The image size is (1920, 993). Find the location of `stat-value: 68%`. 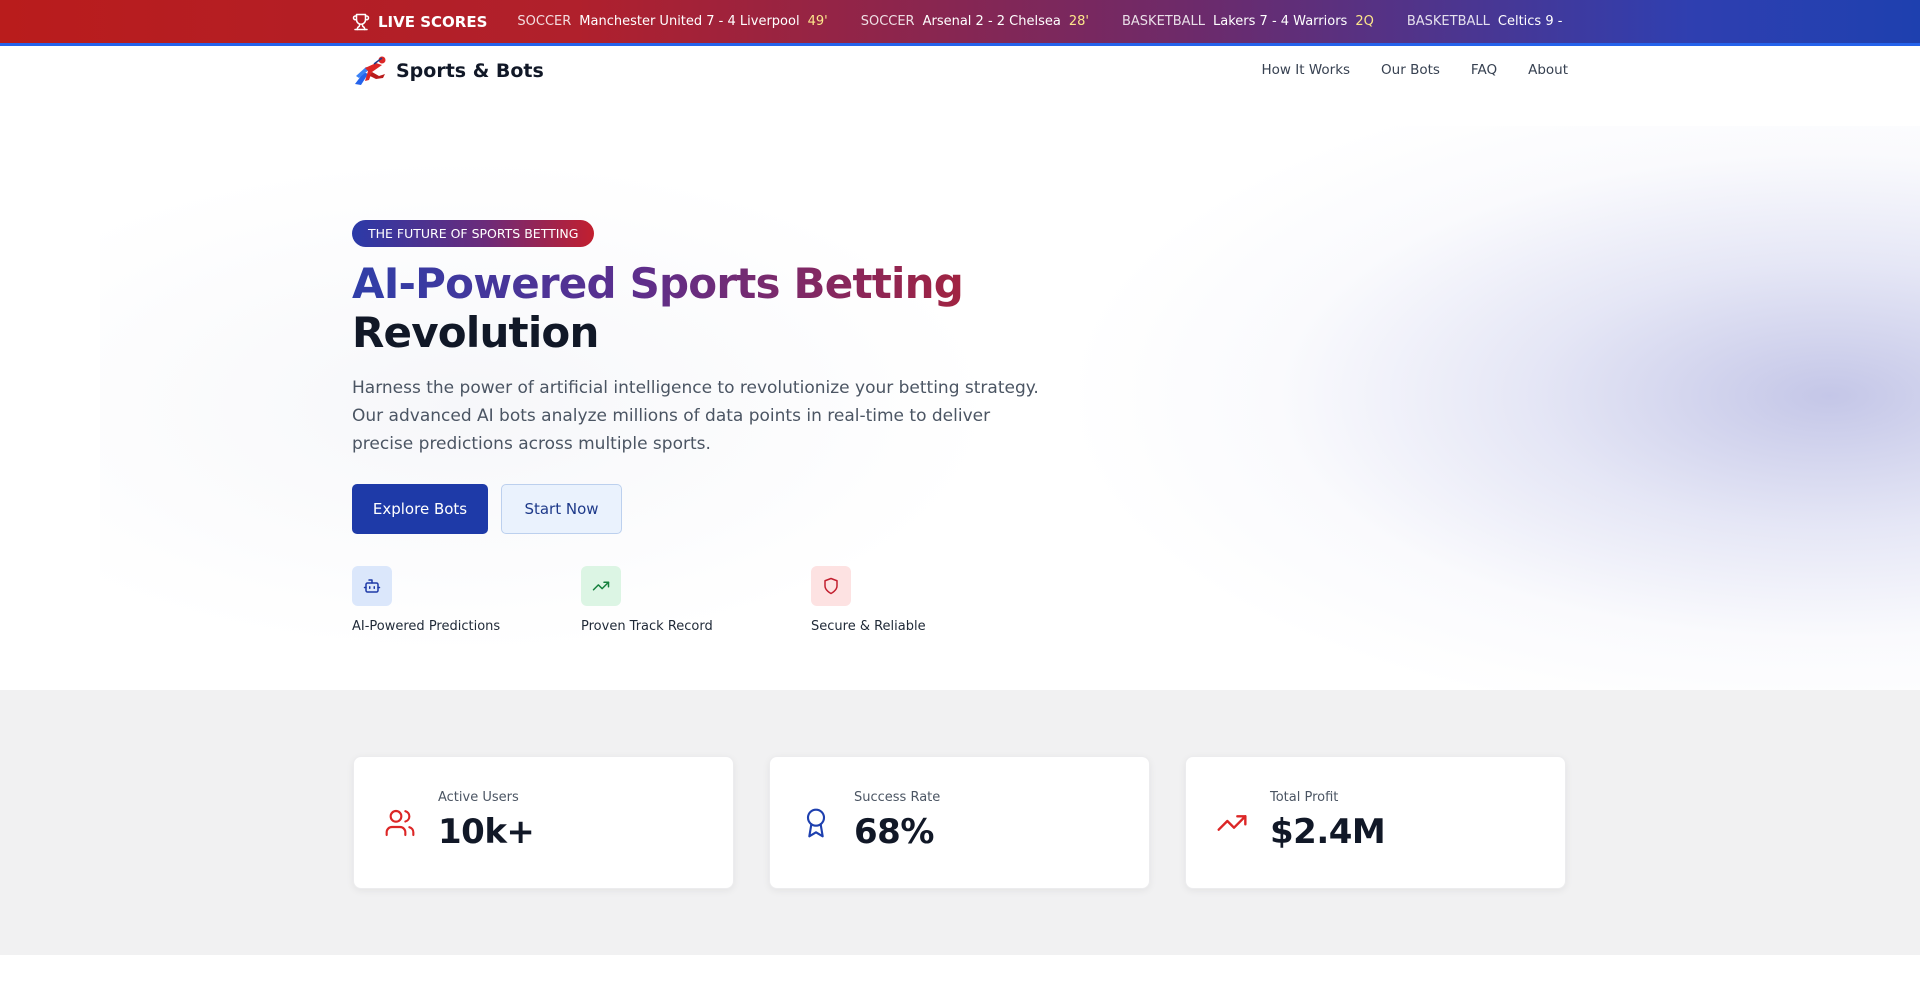

stat-value: 68% is located at coordinates (894, 832).